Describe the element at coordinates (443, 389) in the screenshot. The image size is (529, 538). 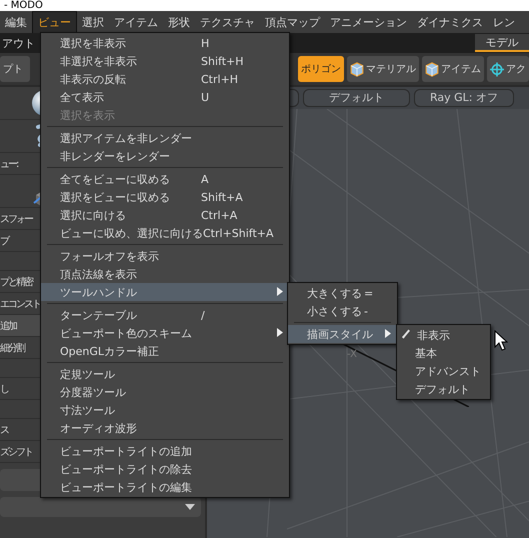
I see `menu-item: デフォルト` at that location.